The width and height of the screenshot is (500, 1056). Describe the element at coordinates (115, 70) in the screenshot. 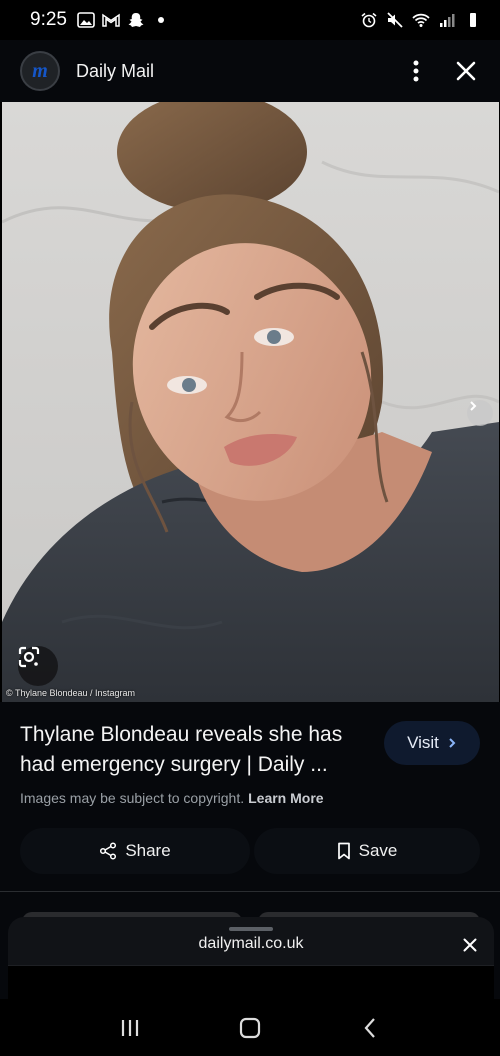

I see `source-title: Daily Mail` at that location.